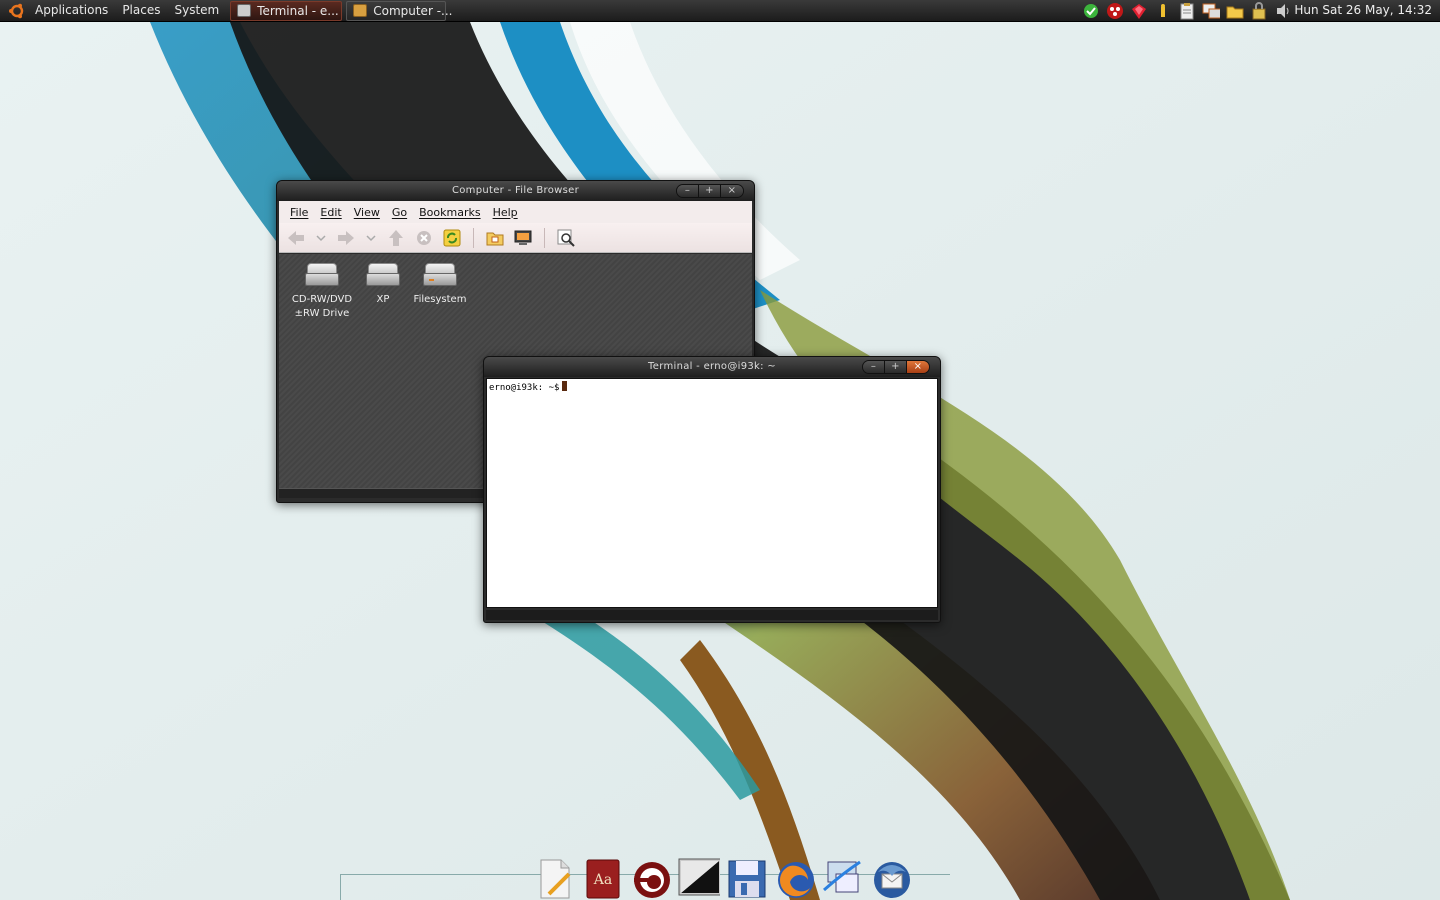 The width and height of the screenshot is (1440, 900). I want to click on file-browser-toolbar, so click(515, 238).